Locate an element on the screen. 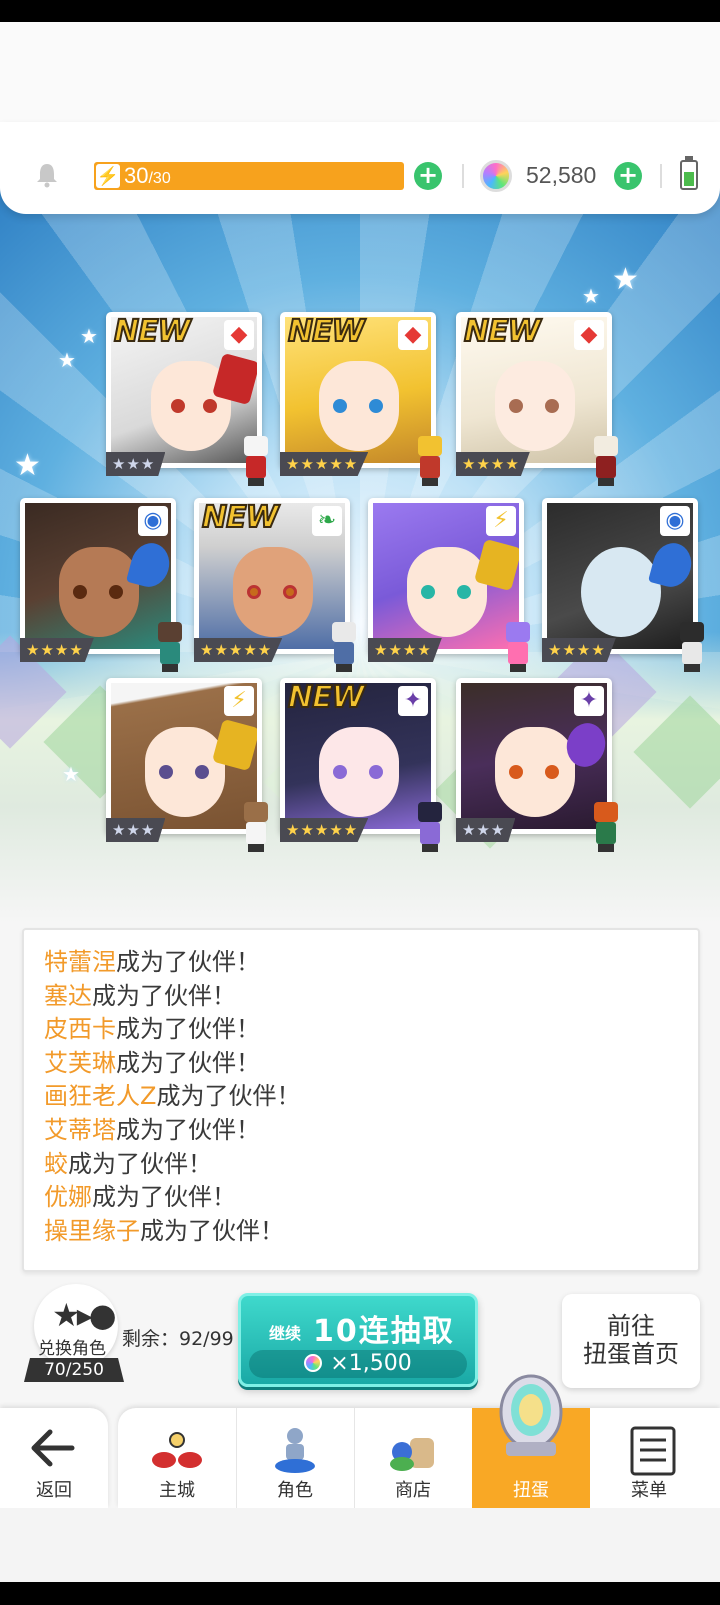 The height and width of the screenshot is (1605, 720). resource-bar: ⚡ 30/30 + 52,580 + is located at coordinates (360, 168).